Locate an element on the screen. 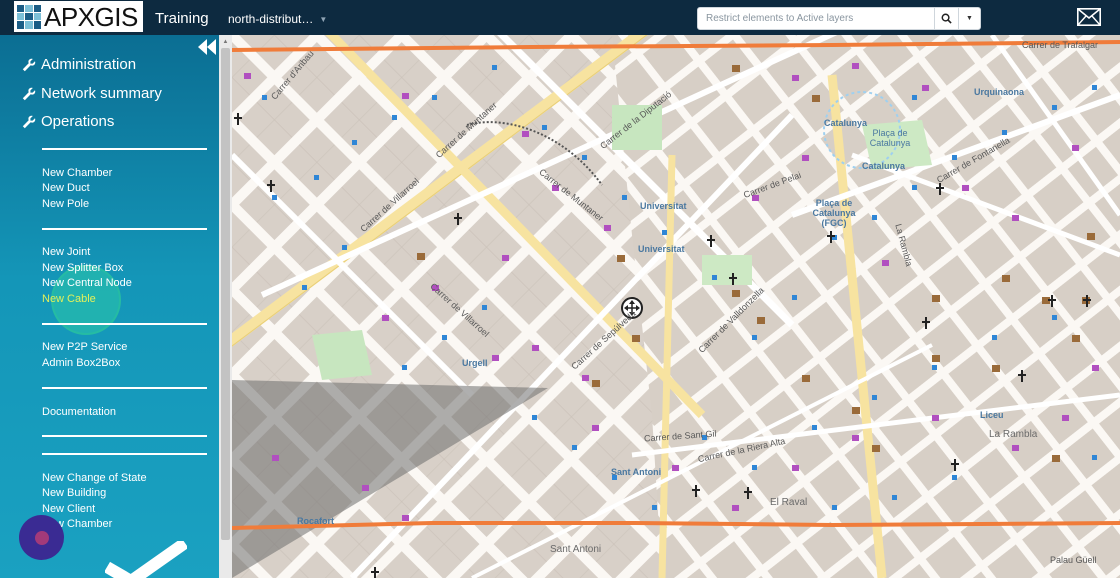  map-label-station: Urquinaona is located at coordinates (999, 92).